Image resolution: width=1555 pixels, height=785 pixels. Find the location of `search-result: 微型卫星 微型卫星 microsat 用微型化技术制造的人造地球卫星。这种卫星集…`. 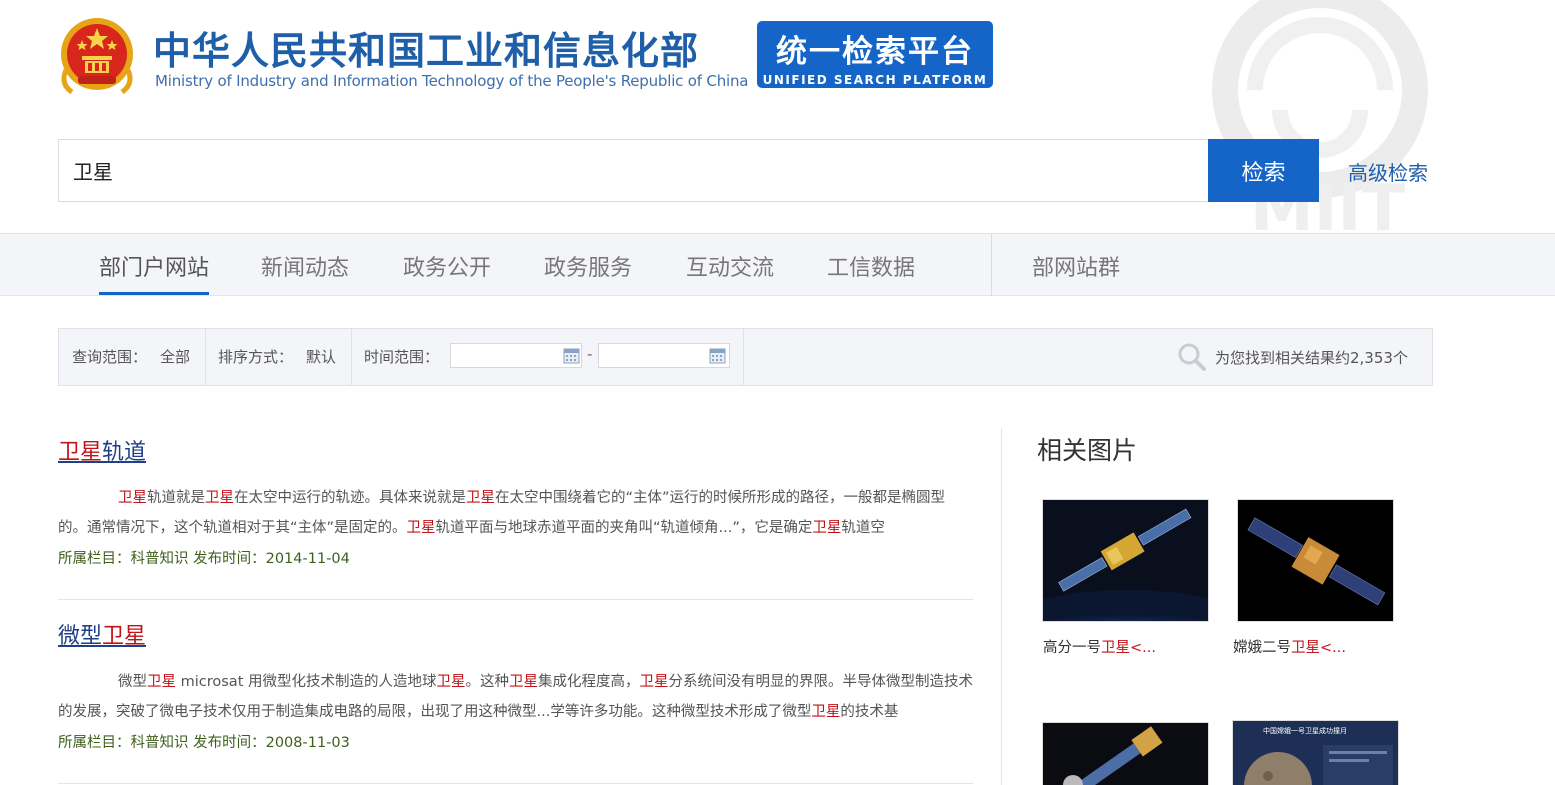

search-result: 微型卫星 微型卫星 microsat 用微型化技术制造的人造地球卫星。这种卫星集… is located at coordinates (515, 685).